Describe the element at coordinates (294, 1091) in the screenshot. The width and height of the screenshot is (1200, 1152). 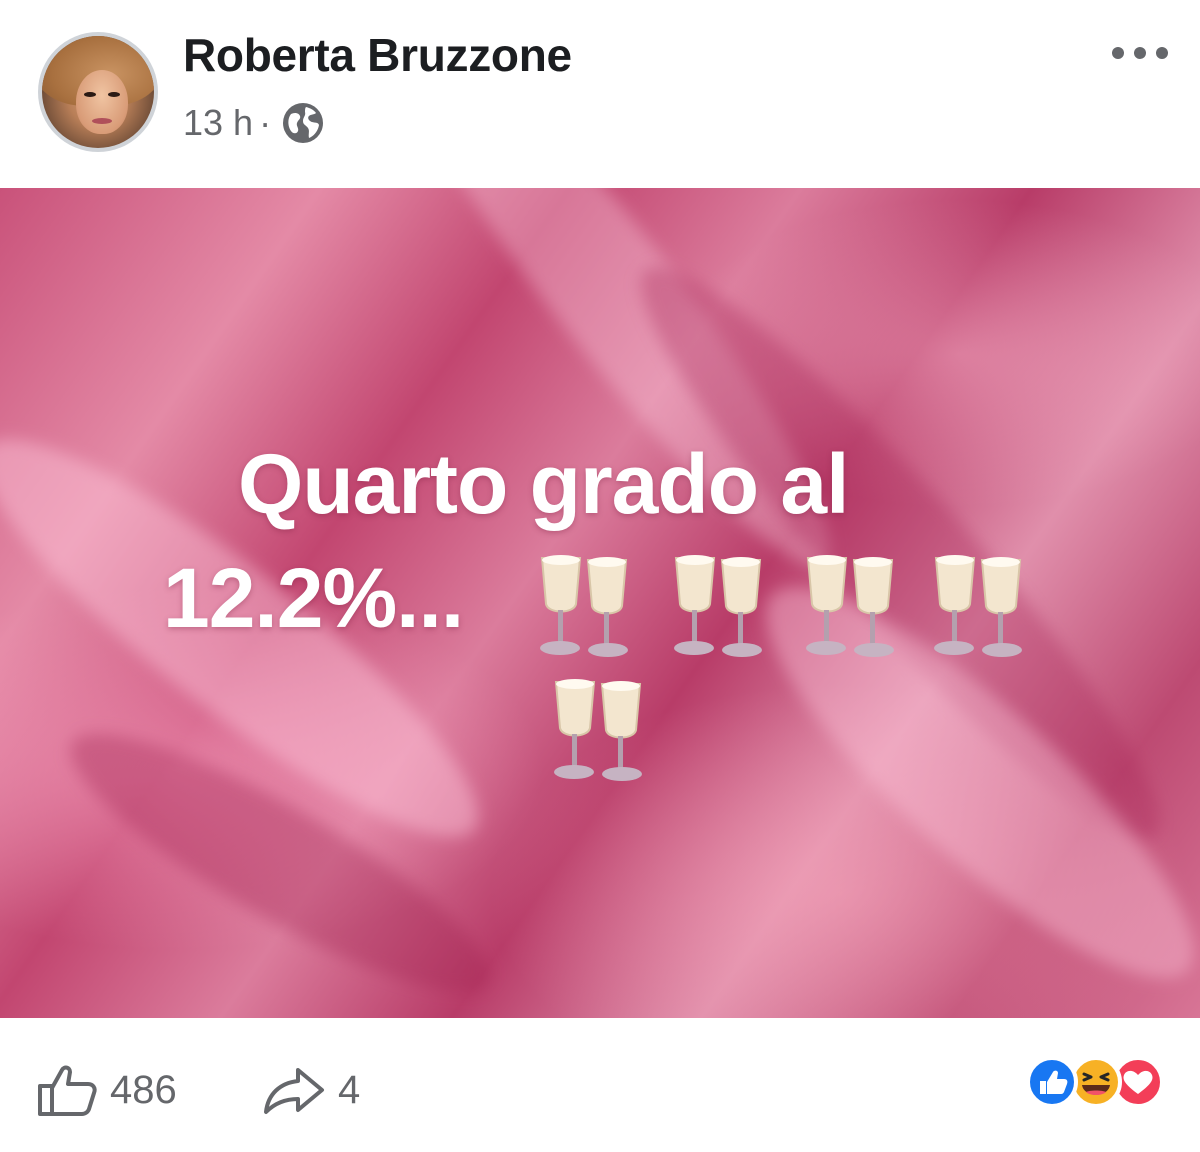
I see `share-arrow-icon` at that location.